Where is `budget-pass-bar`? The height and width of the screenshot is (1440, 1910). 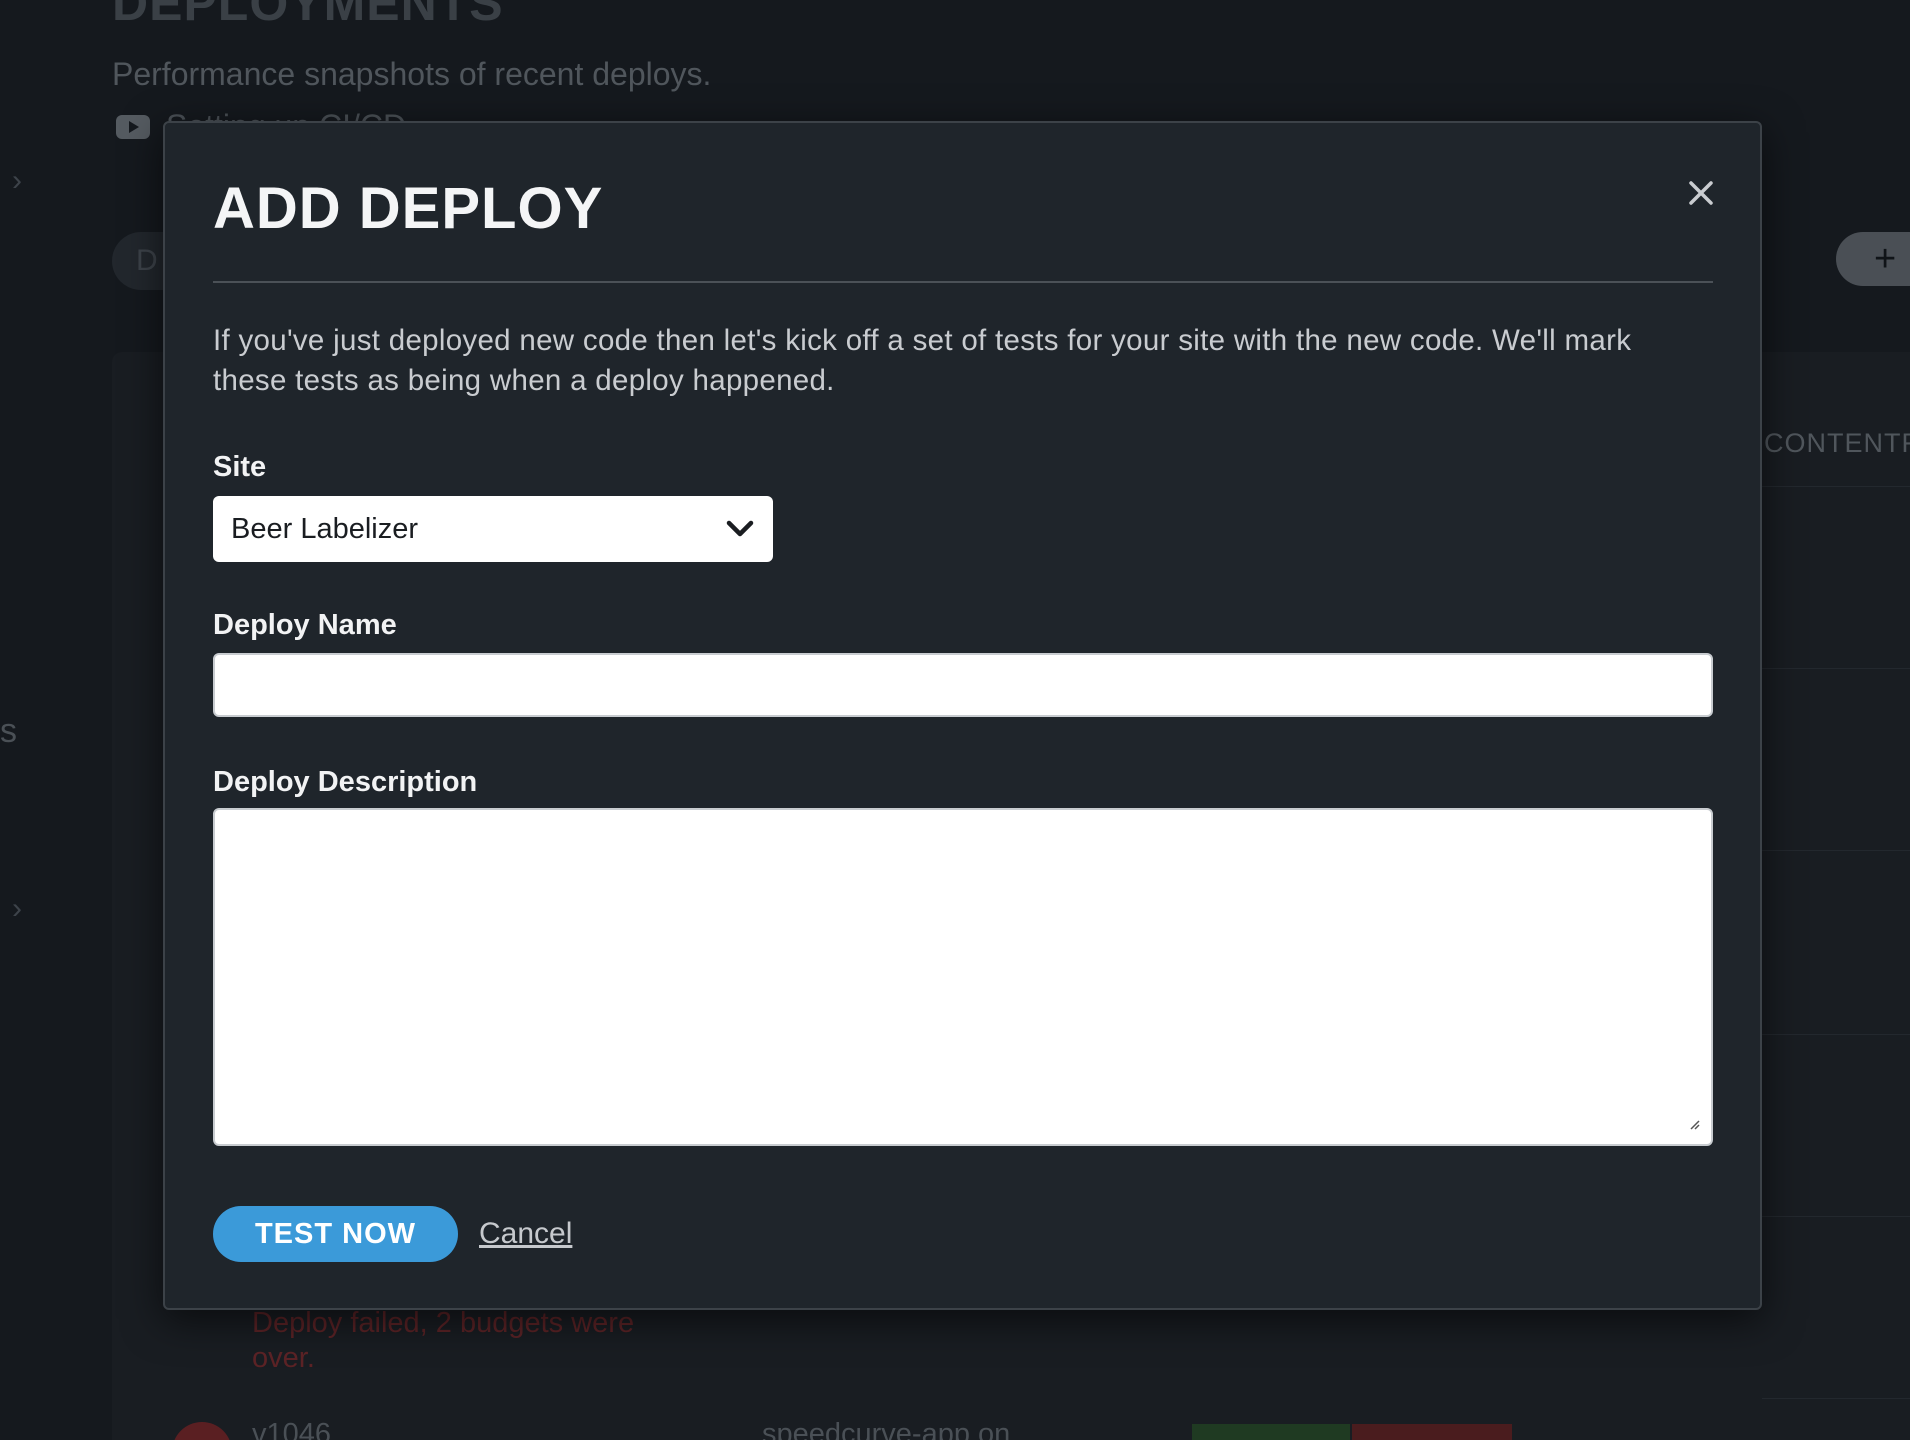 budget-pass-bar is located at coordinates (1271, 1432).